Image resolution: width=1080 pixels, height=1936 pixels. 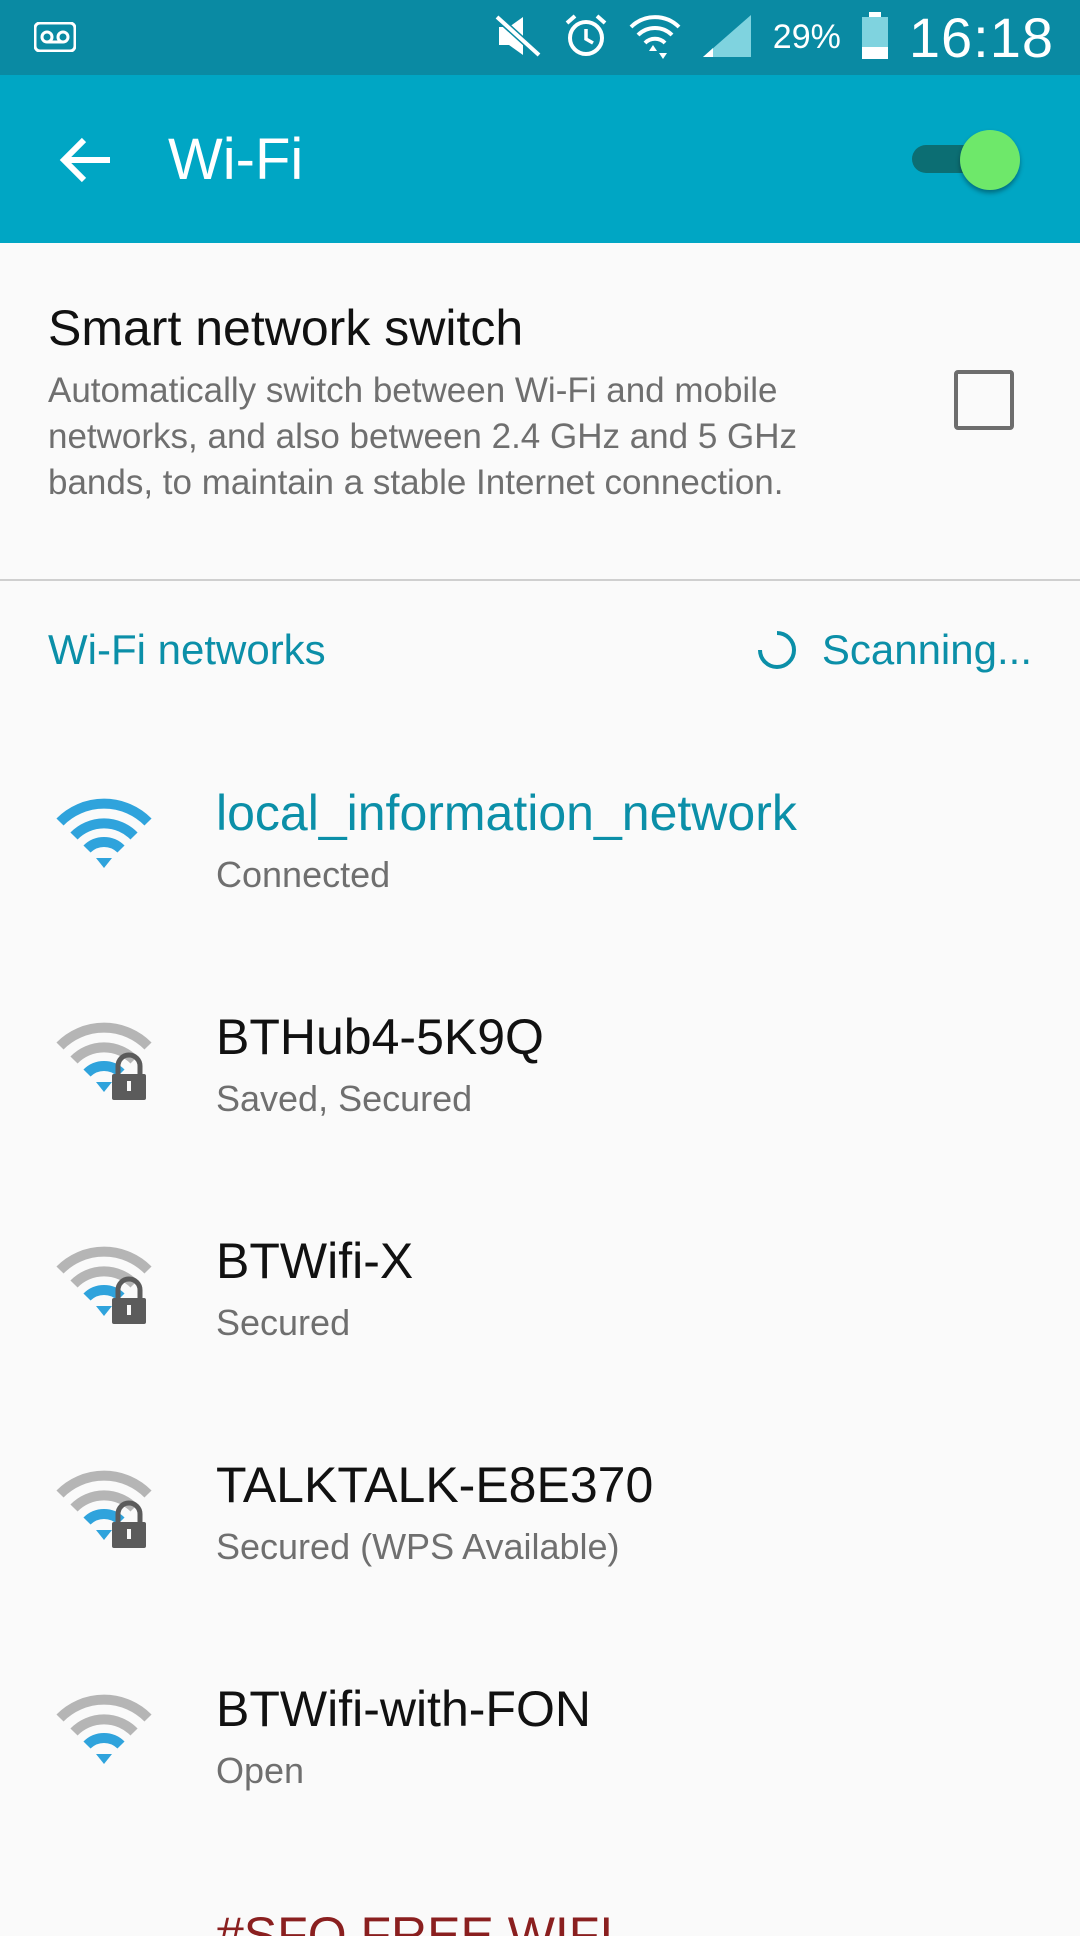 I want to click on network-status: Open, so click(x=260, y=1770).